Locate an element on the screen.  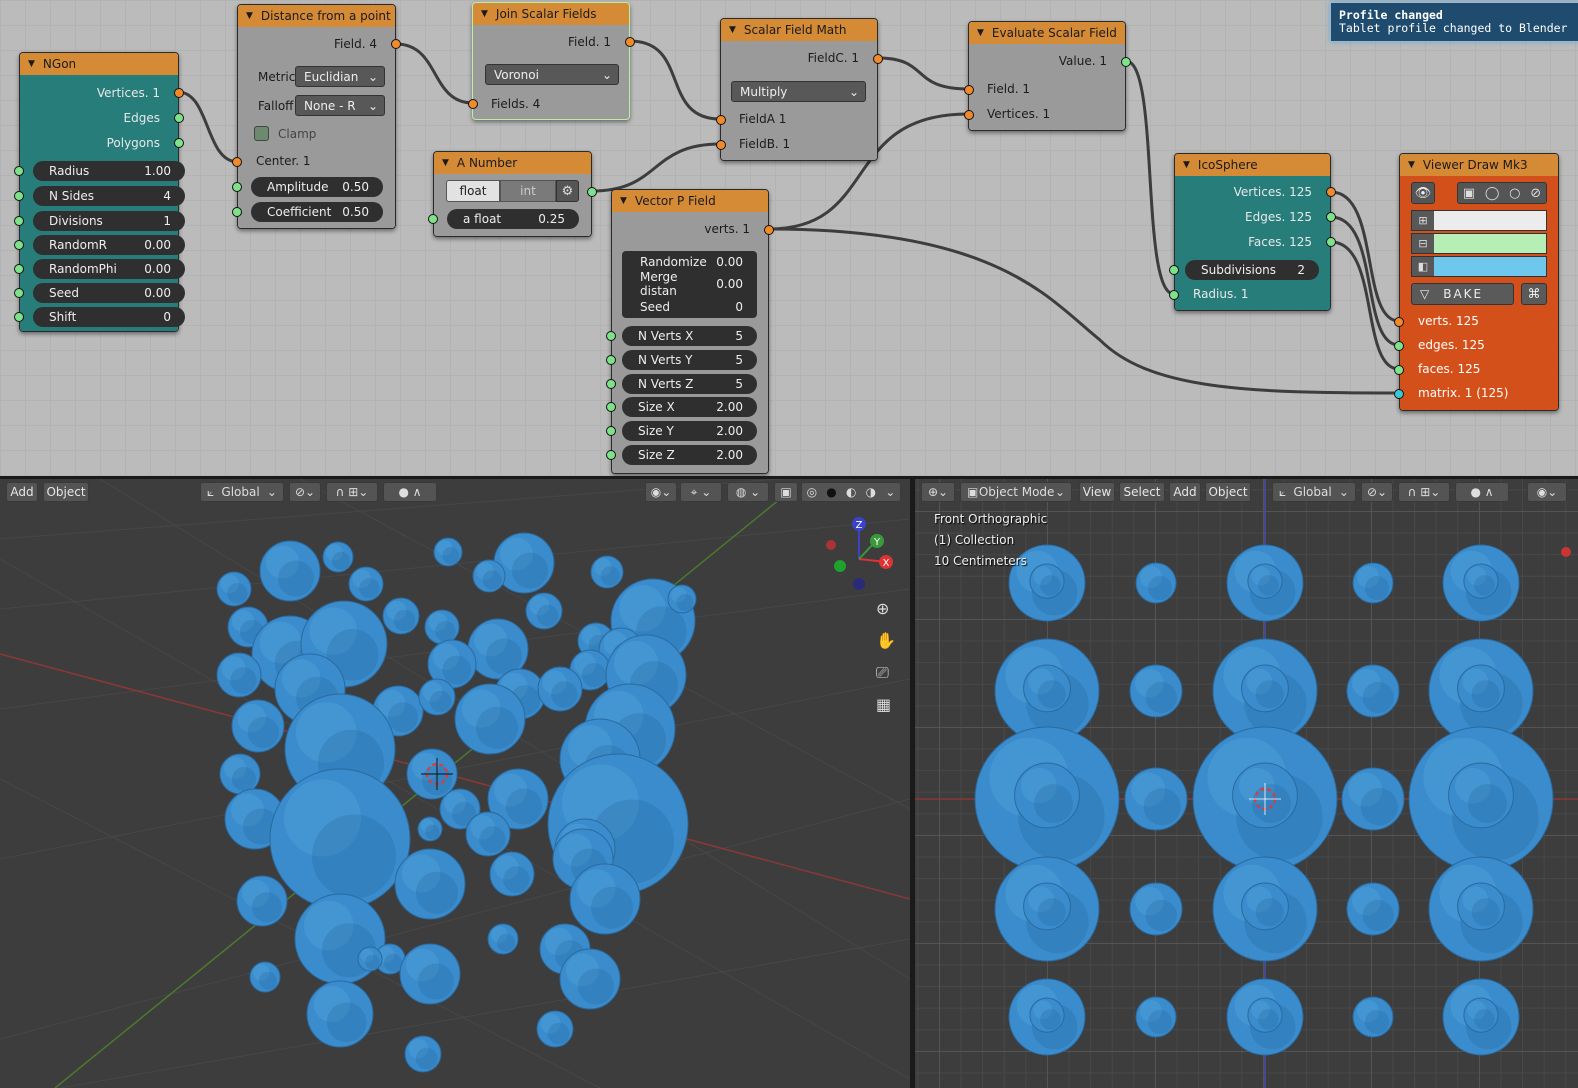
node-header: ▼ Scalar Field Math is located at coordinates (799, 30).